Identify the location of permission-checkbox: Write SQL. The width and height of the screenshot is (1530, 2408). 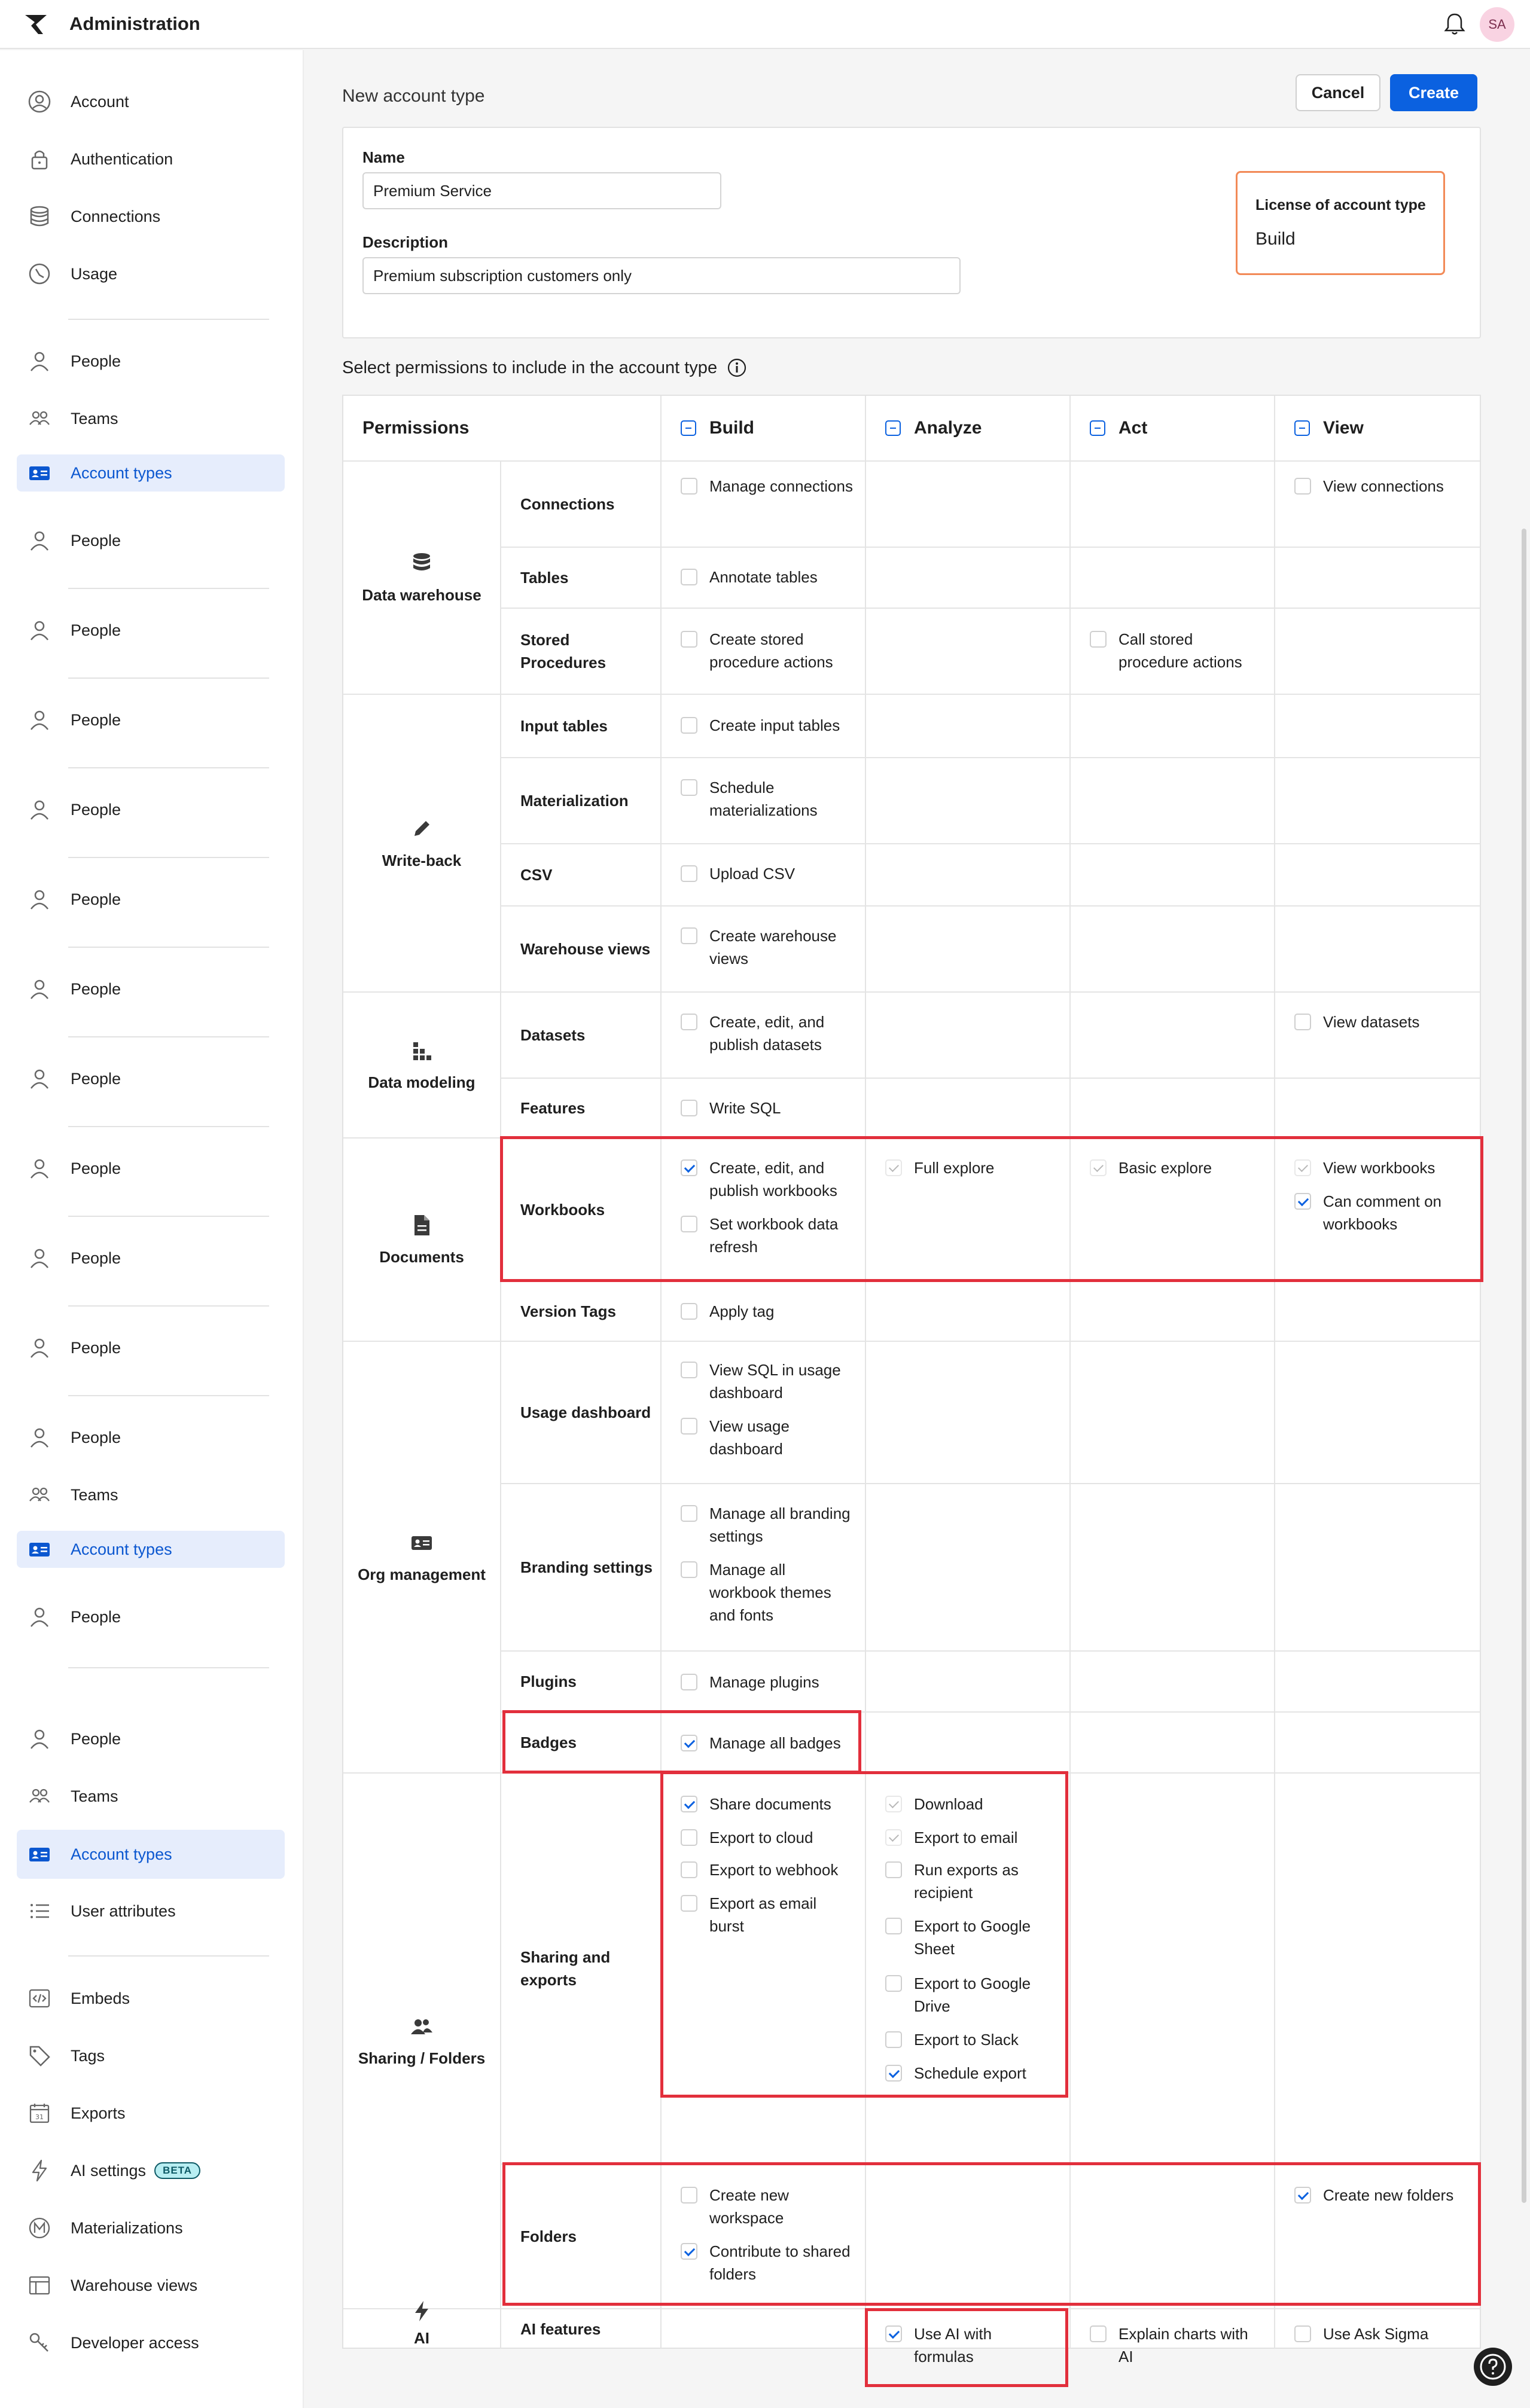
(768, 1108).